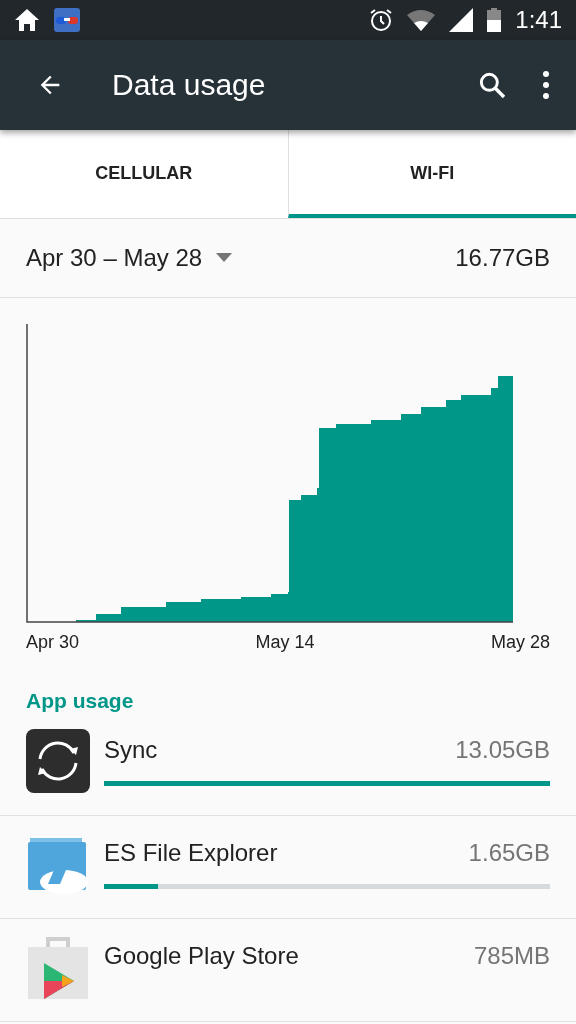 The height and width of the screenshot is (1024, 576). I want to click on battery-icon, so click(494, 20).